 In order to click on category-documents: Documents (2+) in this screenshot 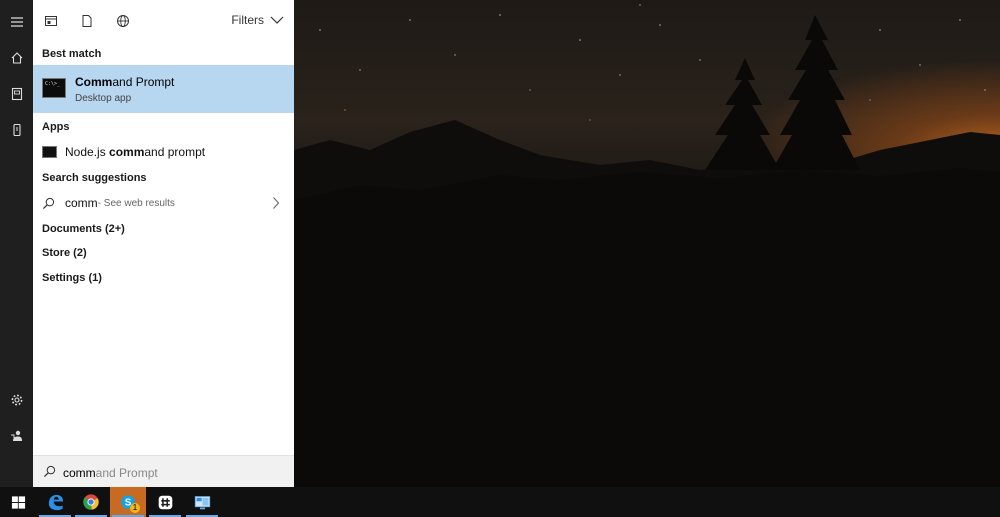, I will do `click(83, 229)`.